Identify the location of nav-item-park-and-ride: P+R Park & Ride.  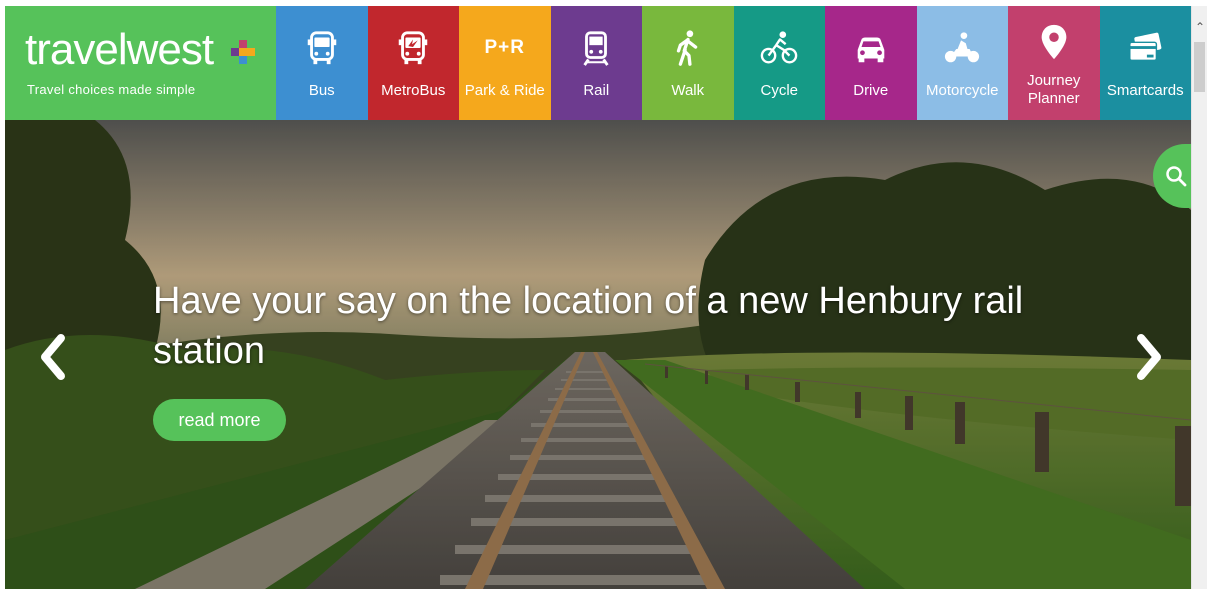
(505, 63).